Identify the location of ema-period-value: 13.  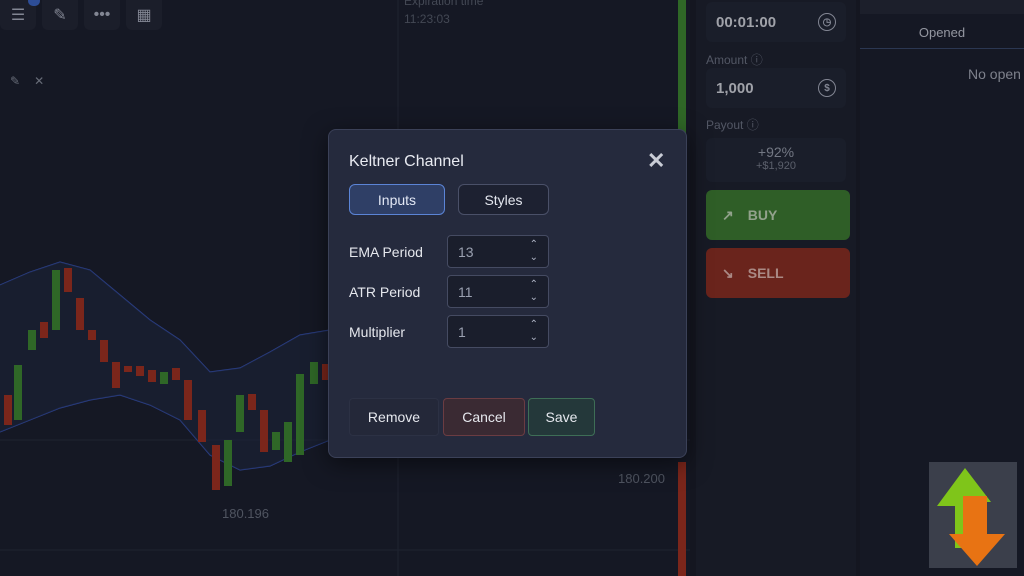
(466, 252).